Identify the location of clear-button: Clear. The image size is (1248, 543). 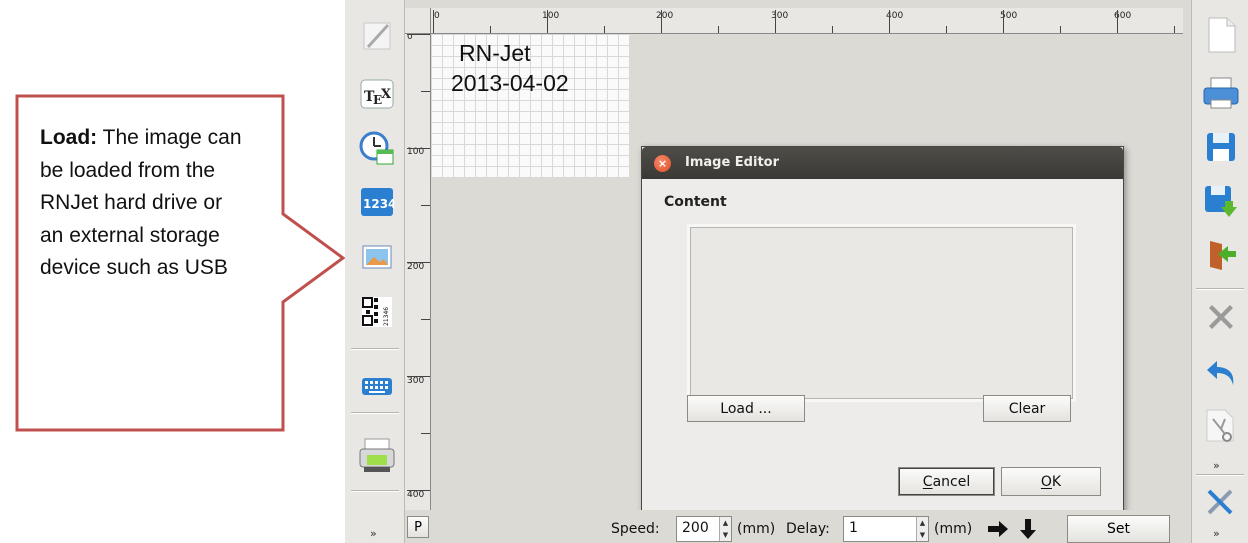
(1027, 408).